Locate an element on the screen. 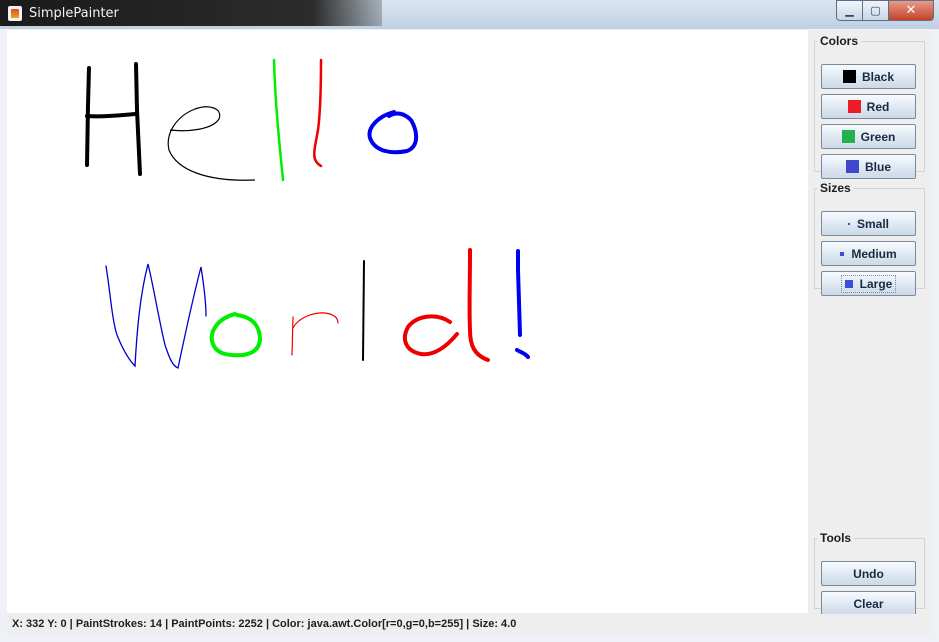 This screenshot has width=939, height=642. size-button-large-label: Large is located at coordinates (876, 283).